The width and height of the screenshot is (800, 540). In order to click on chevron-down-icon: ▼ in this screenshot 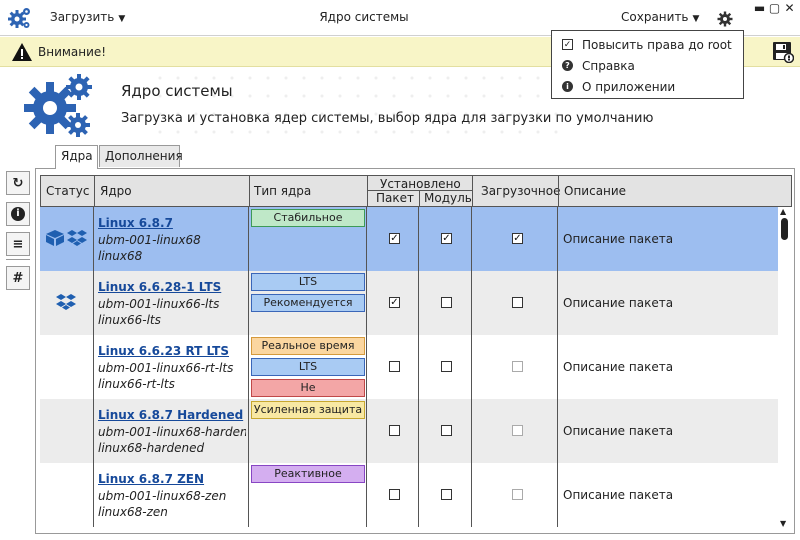, I will do `click(696, 19)`.